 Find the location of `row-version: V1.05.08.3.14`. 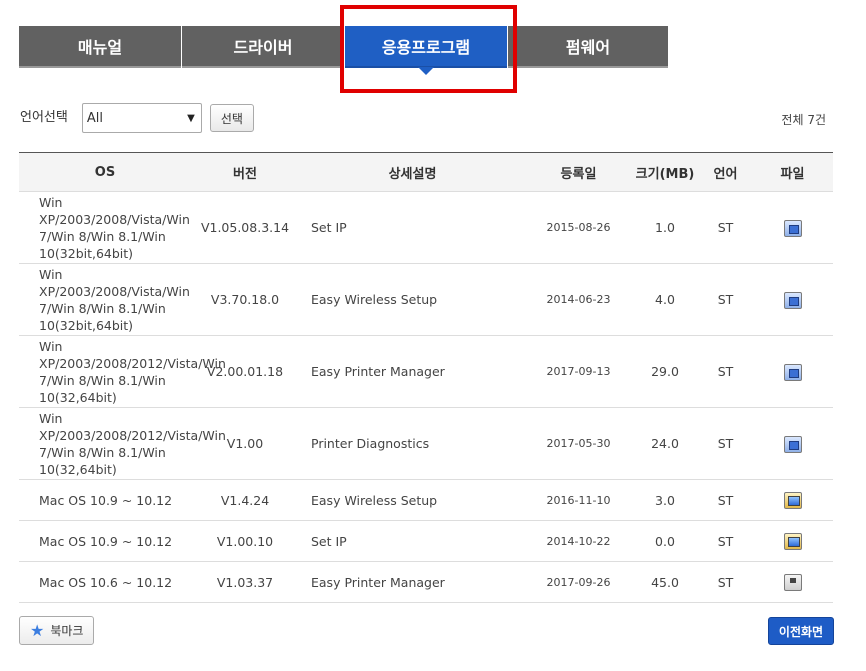

row-version: V1.05.08.3.14 is located at coordinates (245, 227).